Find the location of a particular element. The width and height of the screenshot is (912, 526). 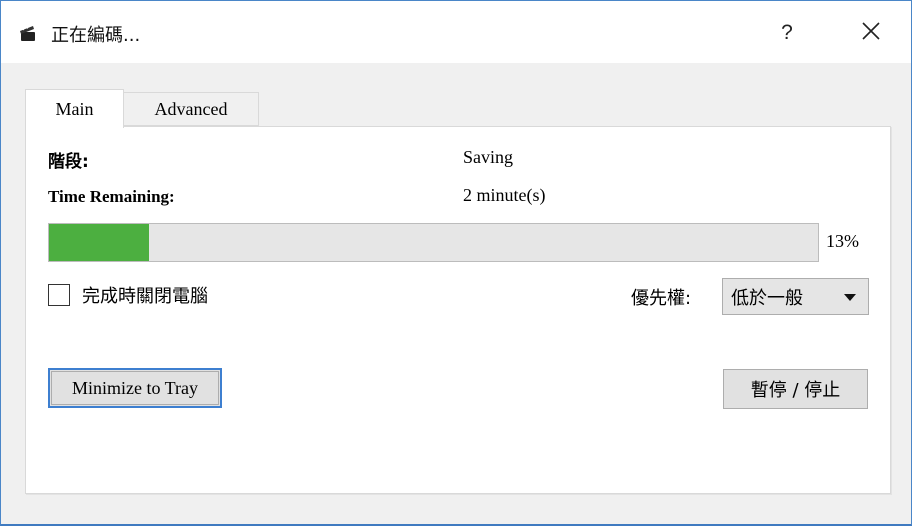

clapperboard-icon is located at coordinates (28, 33).